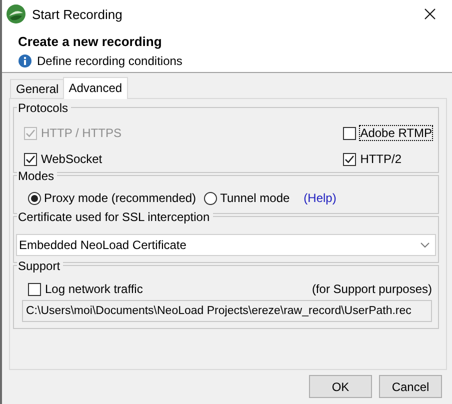  Describe the element at coordinates (71, 159) in the screenshot. I see `checkbox-label: WebSocket` at that location.